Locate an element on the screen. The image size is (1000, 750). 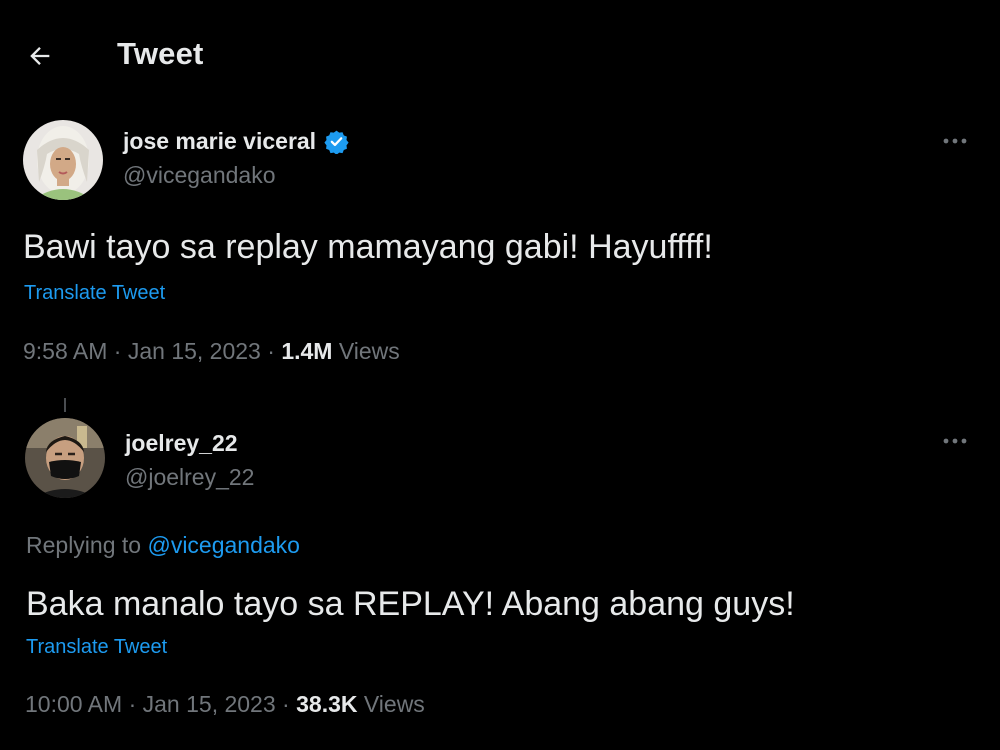
author-row: jose marie viceral is located at coordinates (236, 141).